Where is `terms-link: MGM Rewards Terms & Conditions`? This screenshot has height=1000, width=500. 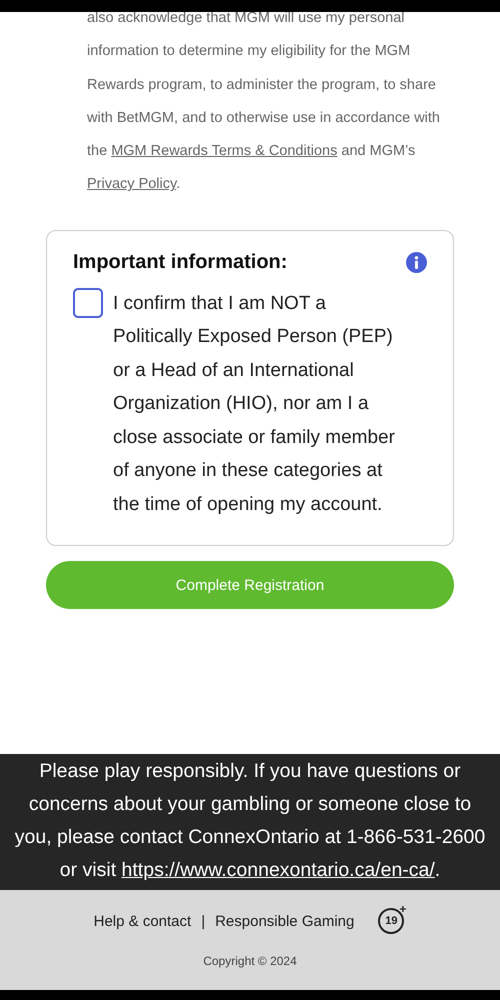
terms-link: MGM Rewards Terms & Conditions is located at coordinates (224, 151).